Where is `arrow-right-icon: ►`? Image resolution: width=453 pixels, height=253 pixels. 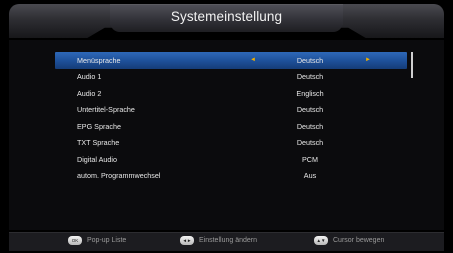
arrow-right-icon: ► is located at coordinates (368, 60).